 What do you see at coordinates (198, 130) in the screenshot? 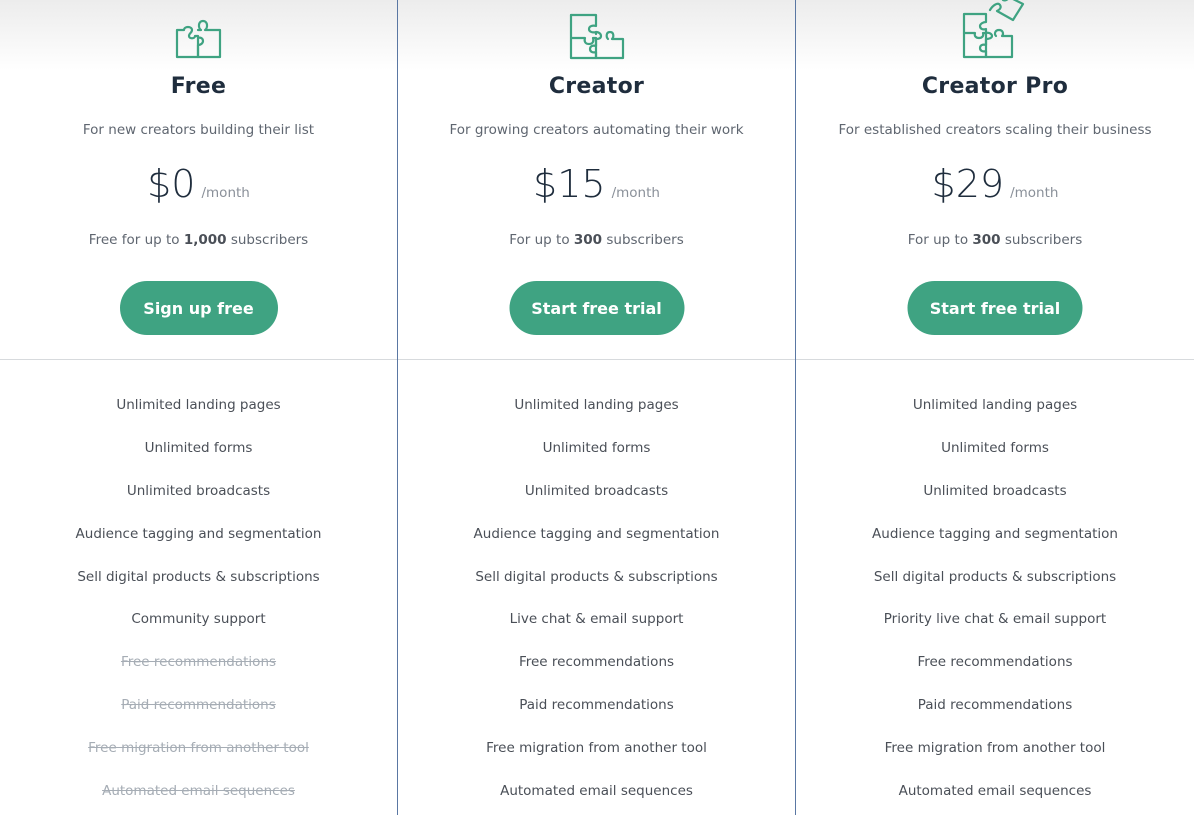
I see `plan-description: For new creators building their list` at bounding box center [198, 130].